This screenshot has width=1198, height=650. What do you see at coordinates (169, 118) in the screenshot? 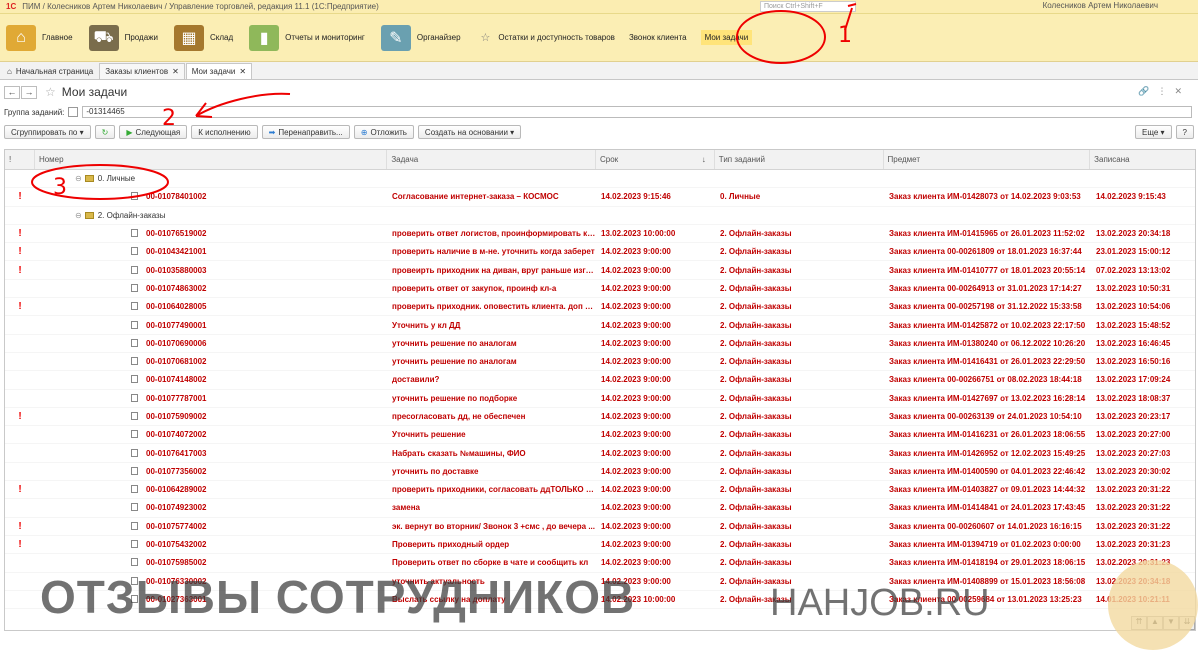
I see `annotation-label-2: 2` at bounding box center [169, 118].